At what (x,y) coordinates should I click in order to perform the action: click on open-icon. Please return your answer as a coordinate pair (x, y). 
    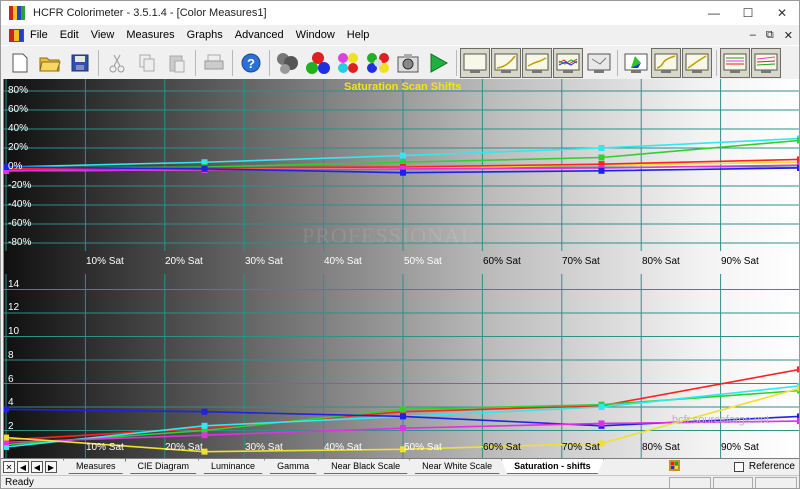
    Looking at the image, I should click on (50, 63).